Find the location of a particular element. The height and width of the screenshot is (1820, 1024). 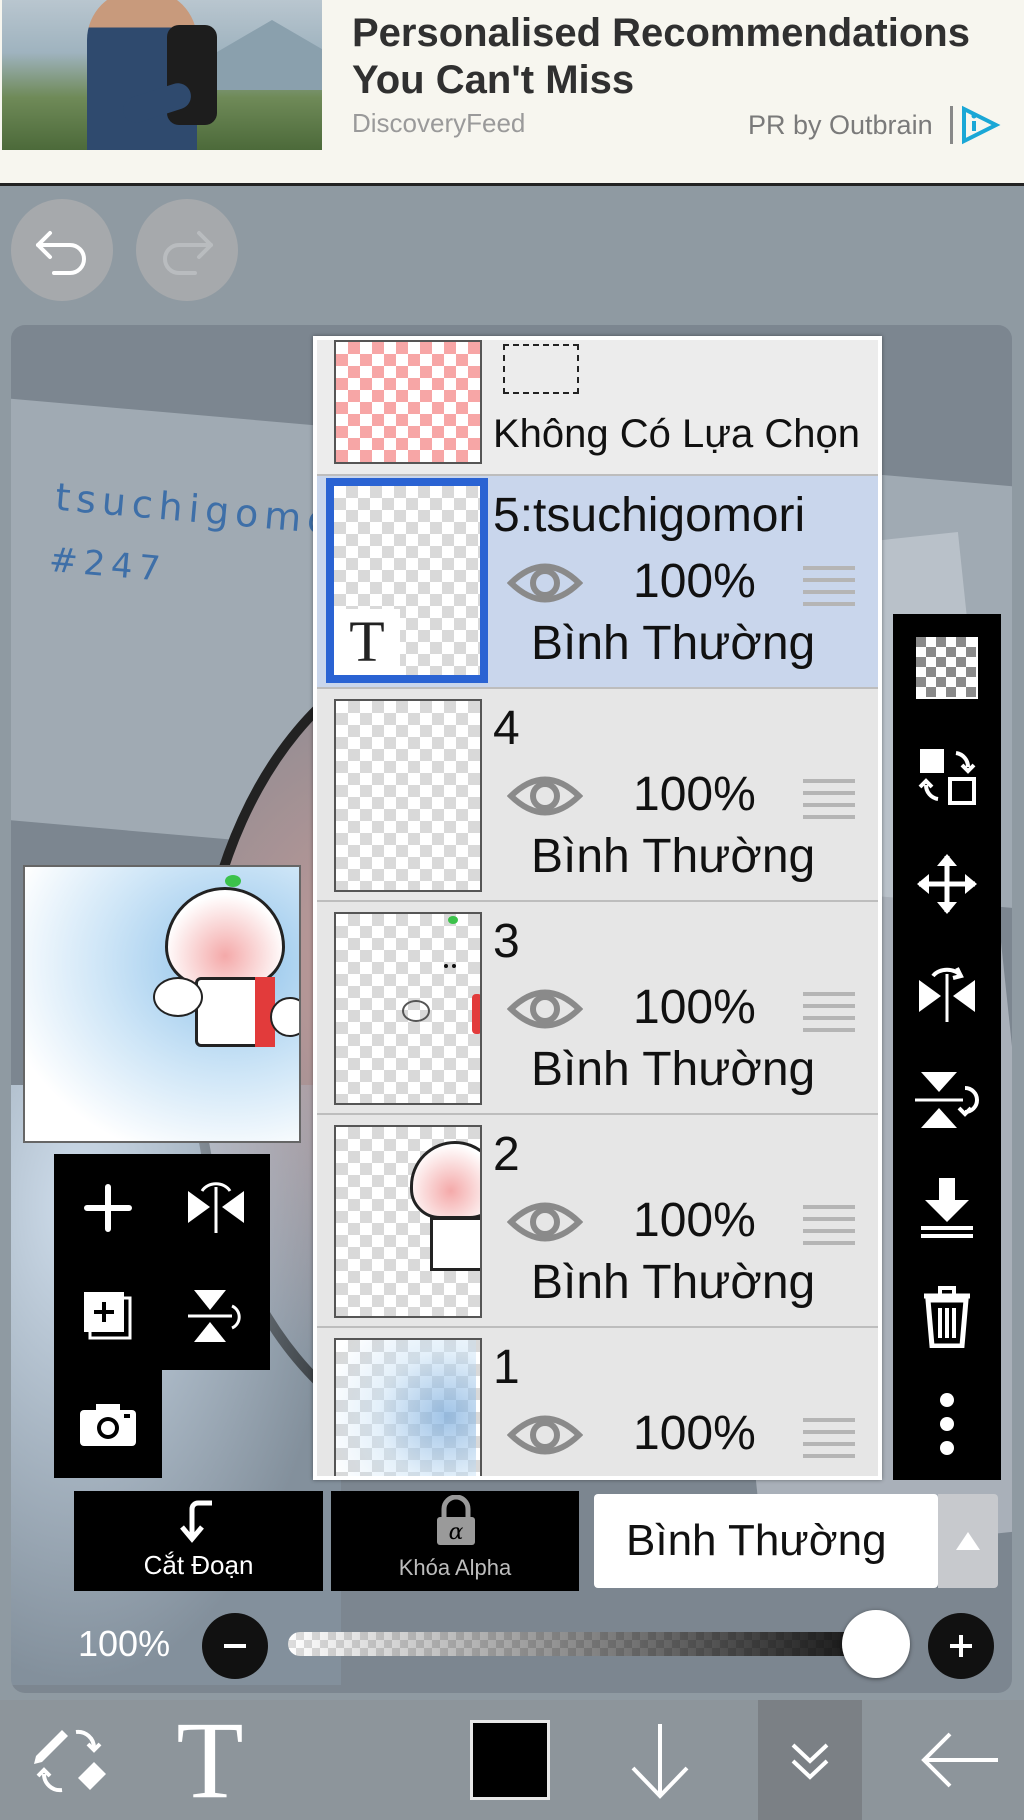

selection-thumbnail is located at coordinates (408, 402).